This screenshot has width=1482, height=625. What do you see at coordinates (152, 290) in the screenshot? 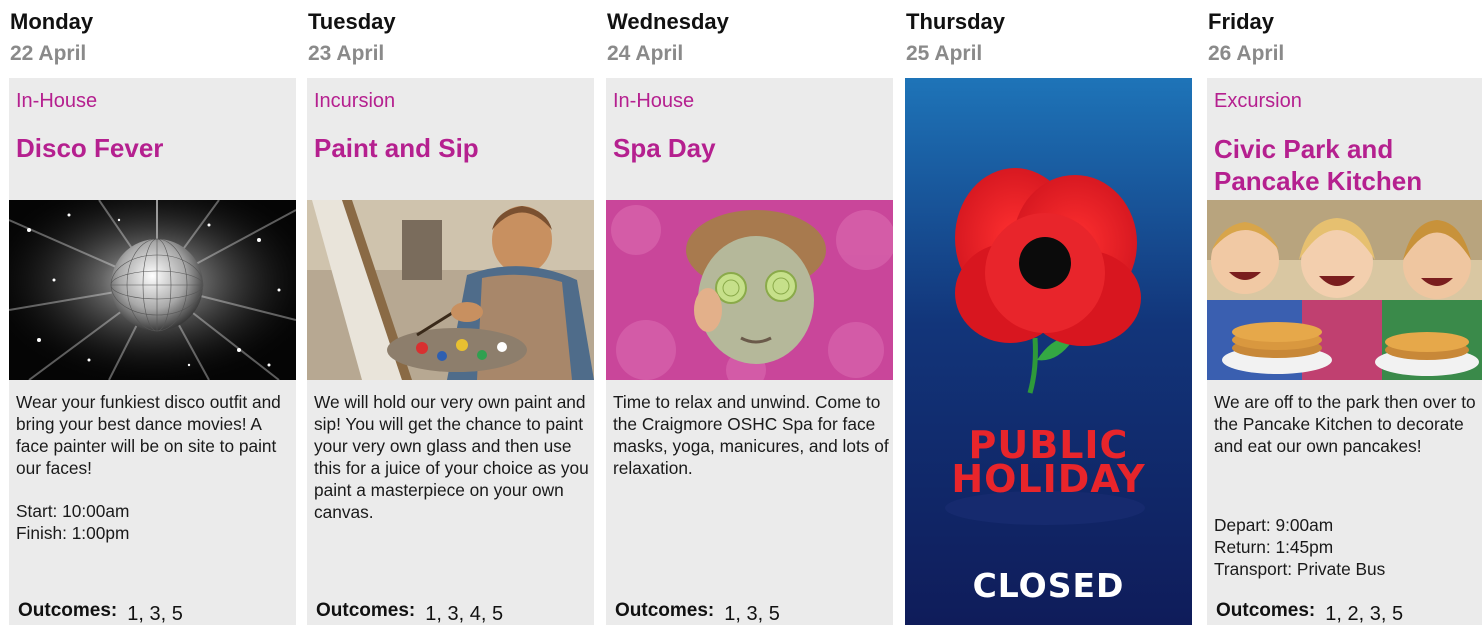
I see `disco-ball-image` at bounding box center [152, 290].